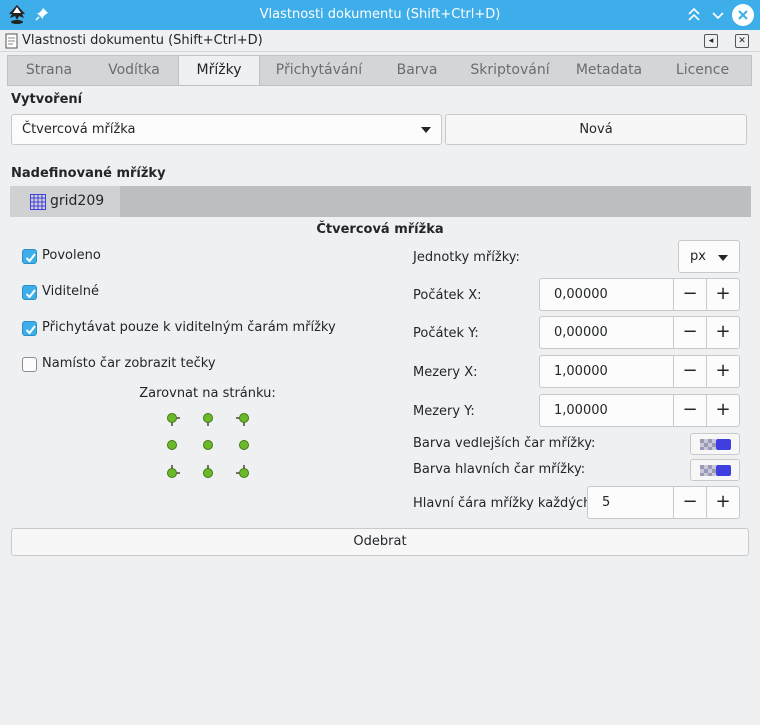  I want to click on dock-header: Vlastnosti dokumentu (Shift+Ctrl+D) ◂ ✕, so click(380, 41).